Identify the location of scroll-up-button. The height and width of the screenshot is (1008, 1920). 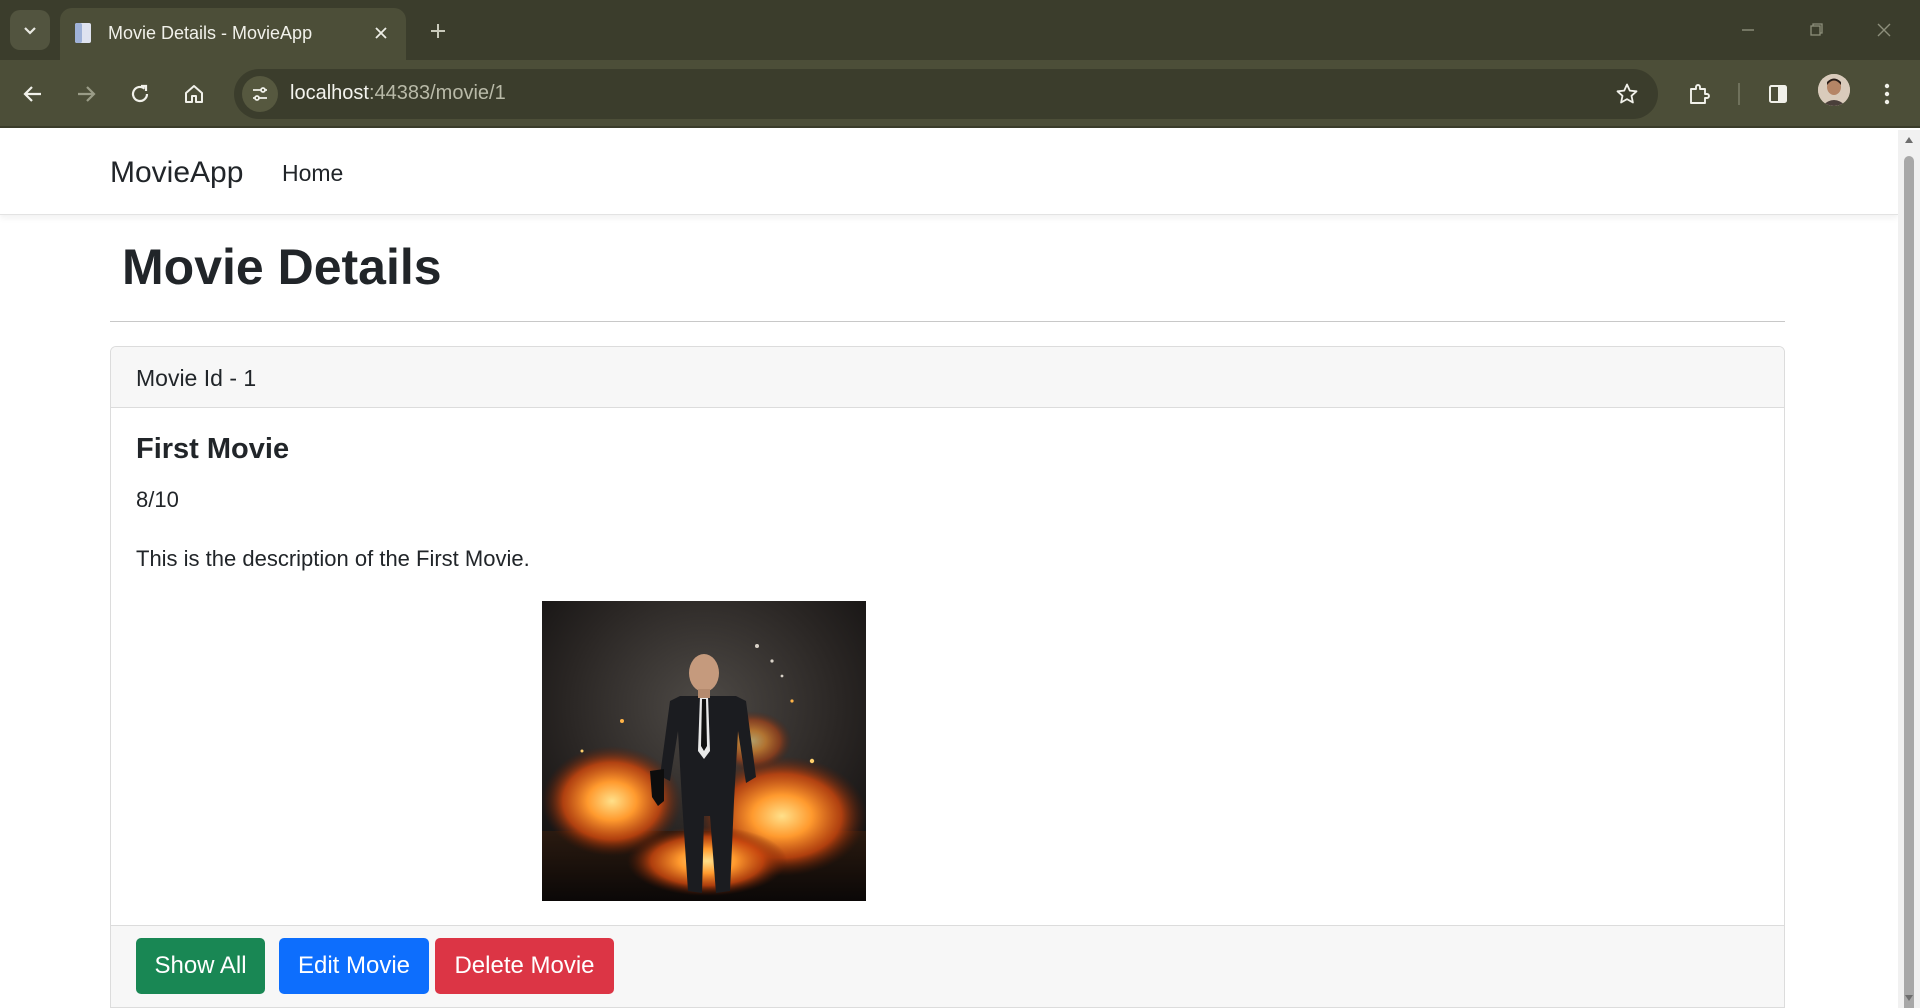
(1909, 140).